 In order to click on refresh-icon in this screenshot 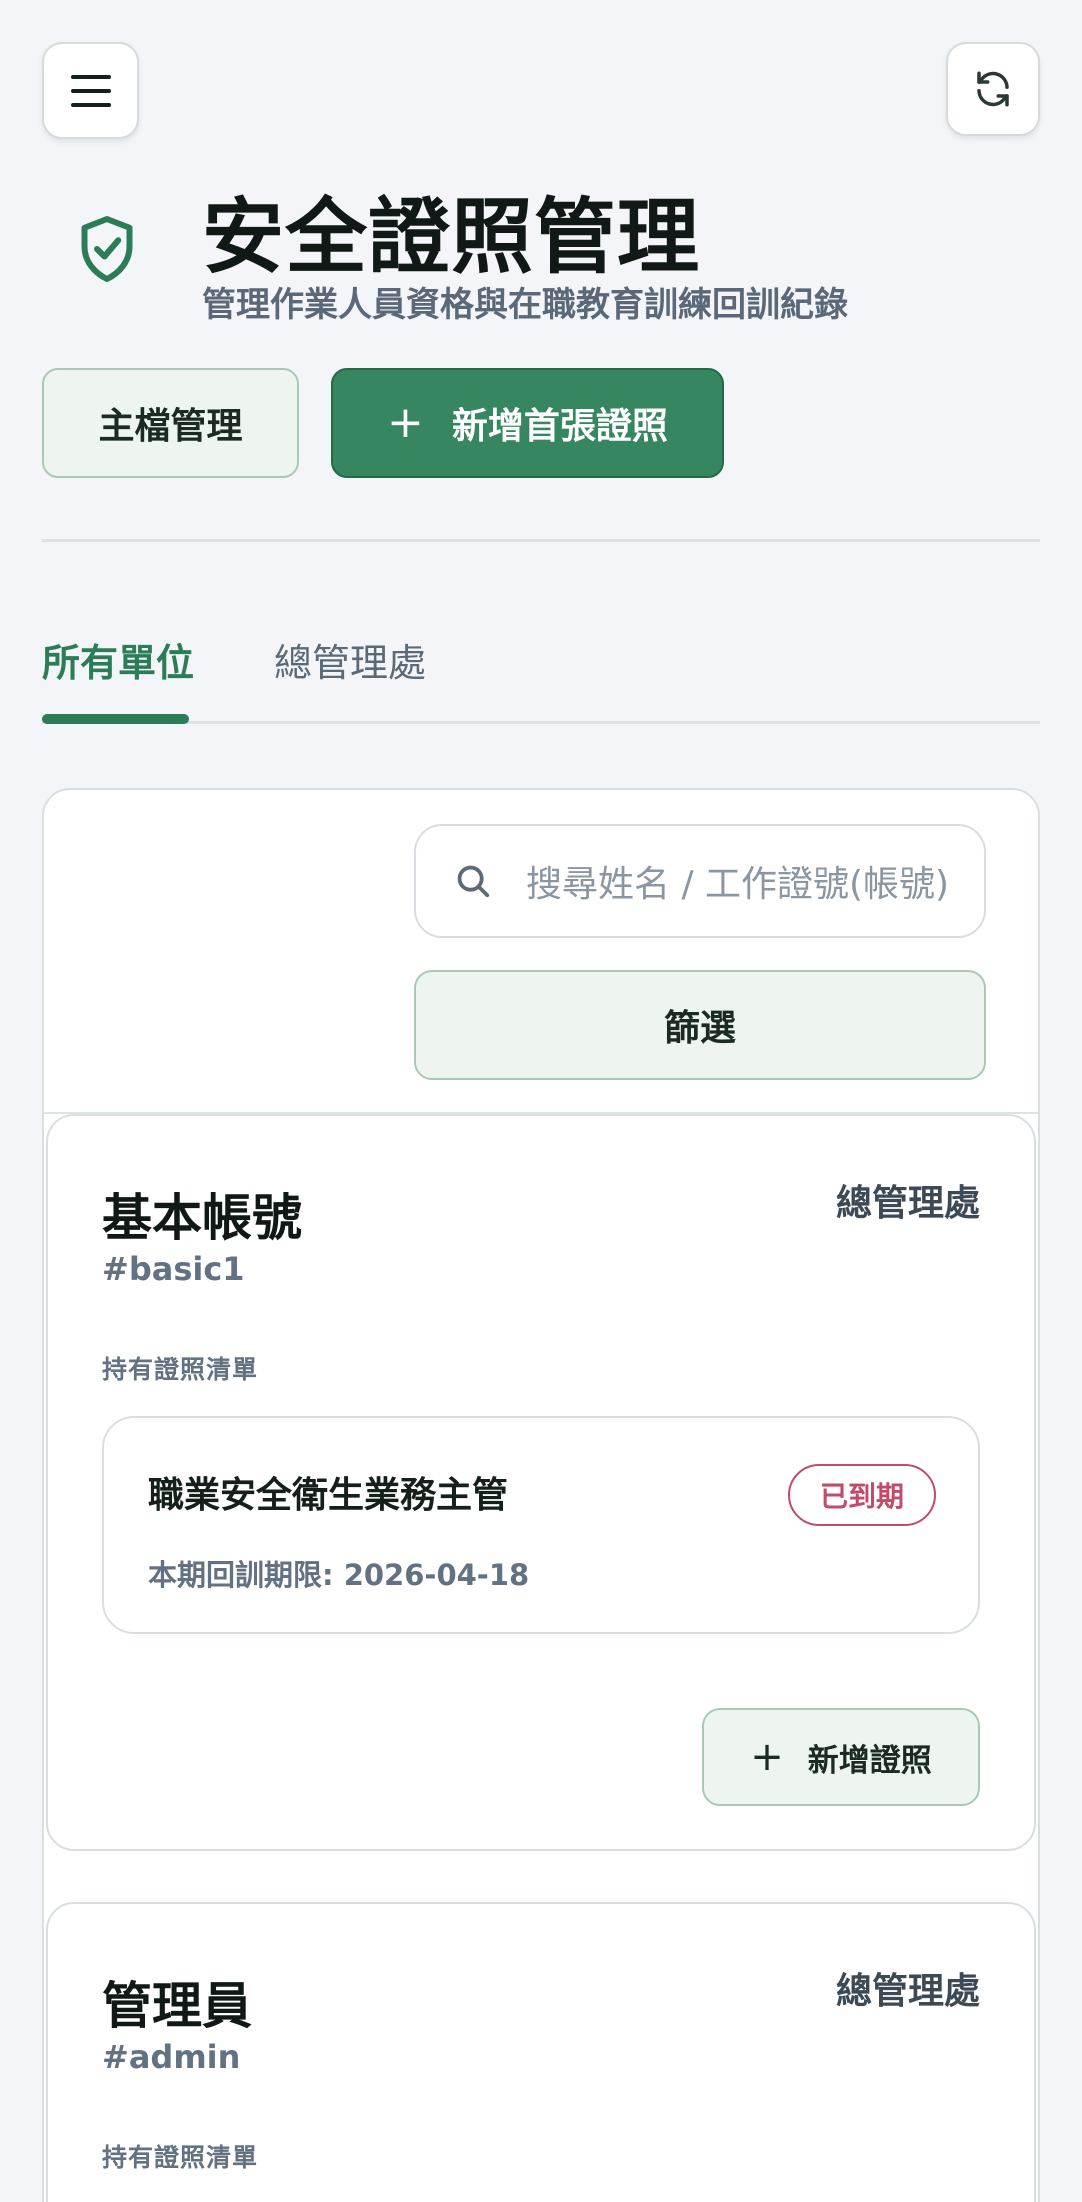, I will do `click(993, 89)`.